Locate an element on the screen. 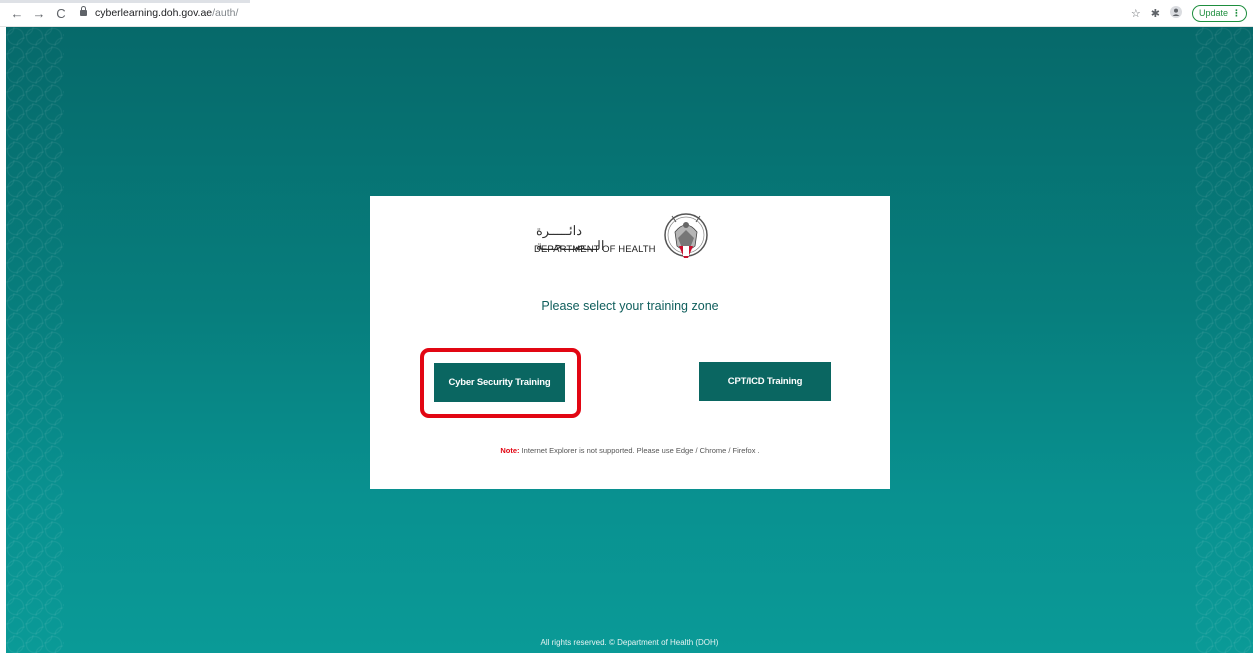  extensions-icon: ✱ is located at coordinates (1155, 13).